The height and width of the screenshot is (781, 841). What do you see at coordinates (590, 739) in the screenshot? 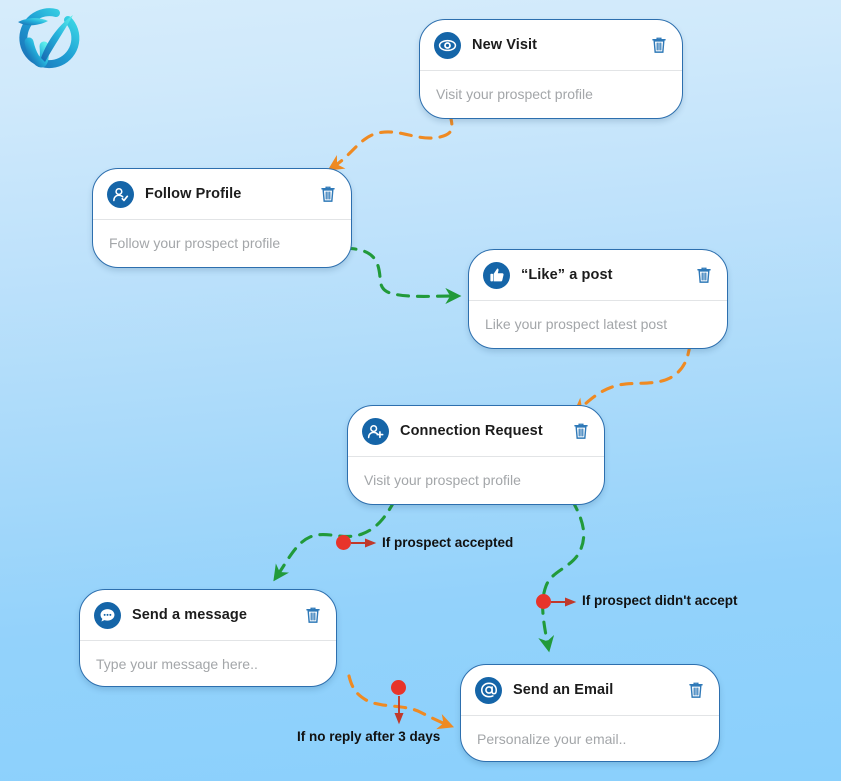
I see `node-placeholder: Personalize your email..` at bounding box center [590, 739].